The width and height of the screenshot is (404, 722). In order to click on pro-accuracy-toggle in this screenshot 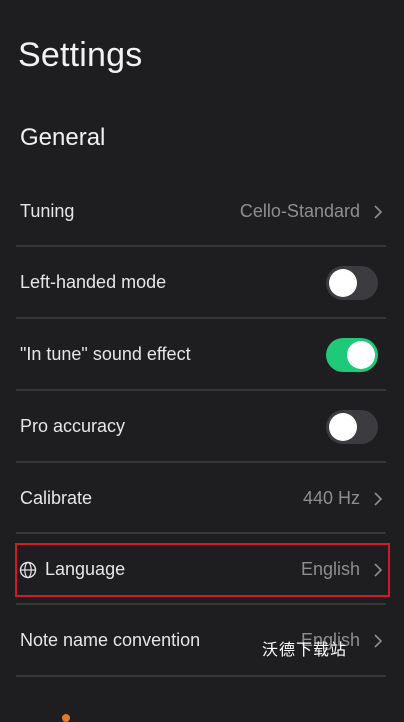, I will do `click(352, 426)`.